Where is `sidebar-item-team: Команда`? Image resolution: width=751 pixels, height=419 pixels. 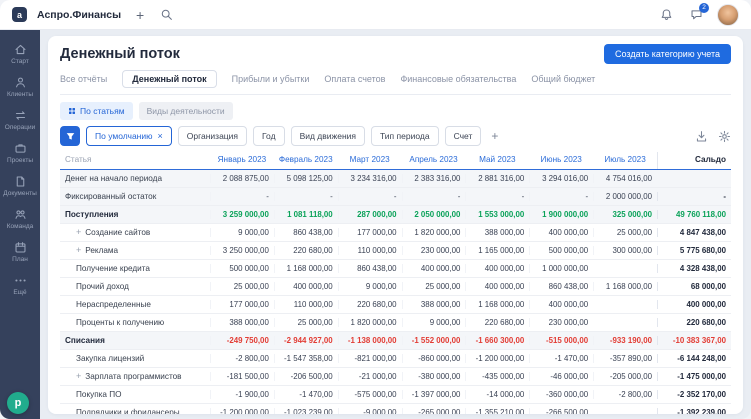 sidebar-item-team: Команда is located at coordinates (20, 219).